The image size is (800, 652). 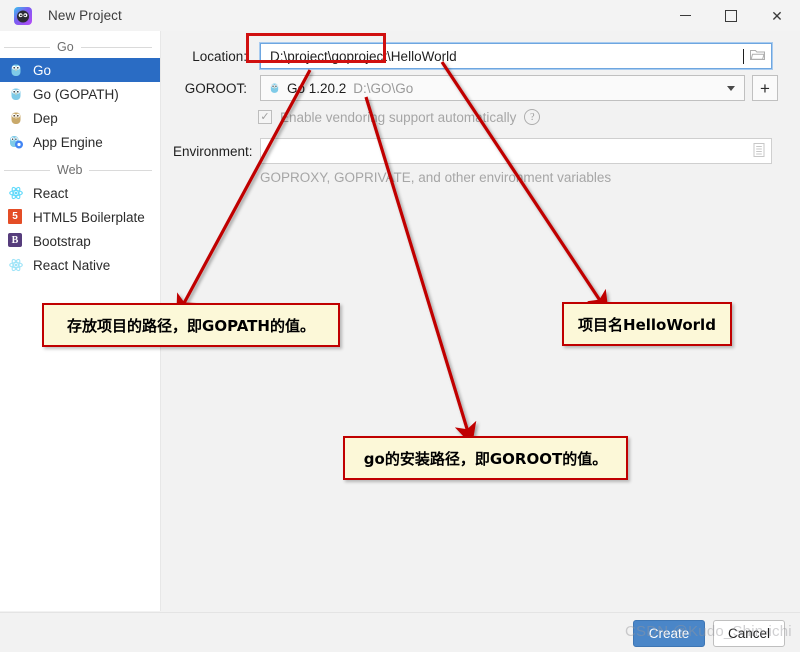 I want to click on annotation-gopath: 存放项目的路径，即GOPATH的值。, so click(x=191, y=325).